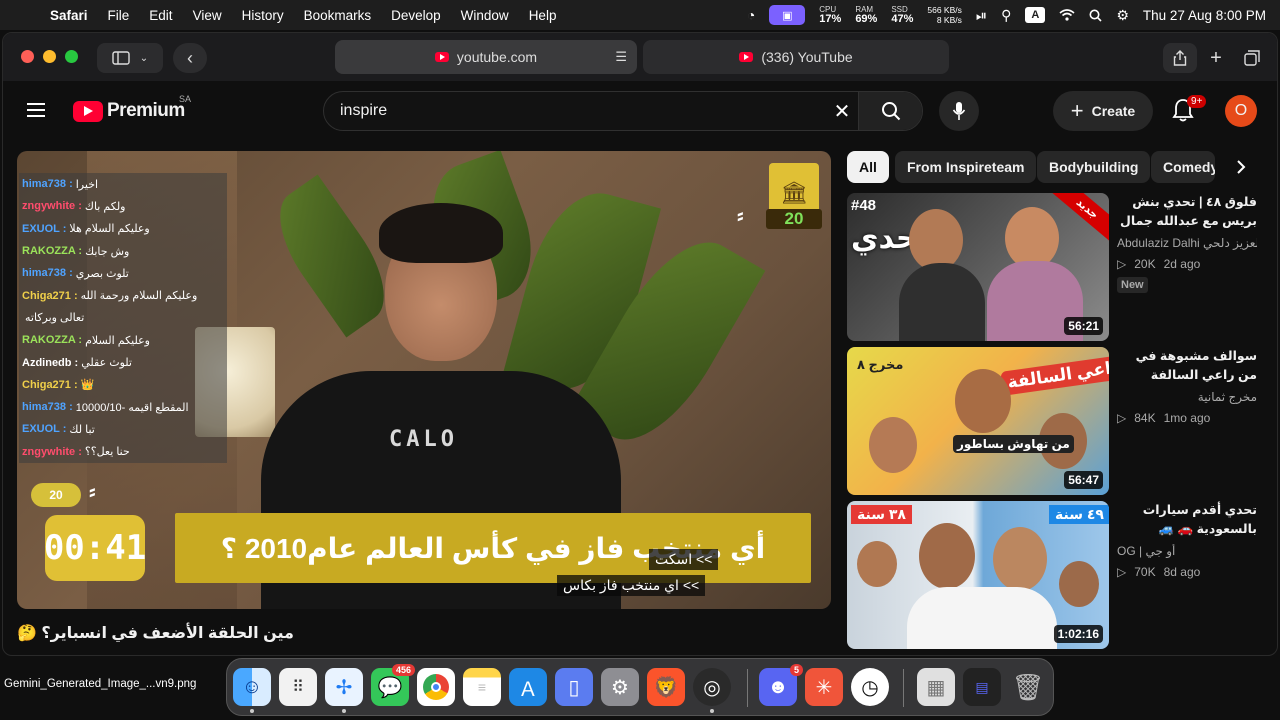 This screenshot has width=1280, height=720. Describe the element at coordinates (44, 429) in the screenshot. I see `chat-username: EXUOL :` at that location.